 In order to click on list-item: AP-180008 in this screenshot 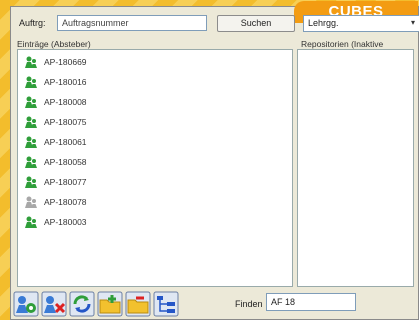, I will do `click(55, 102)`.